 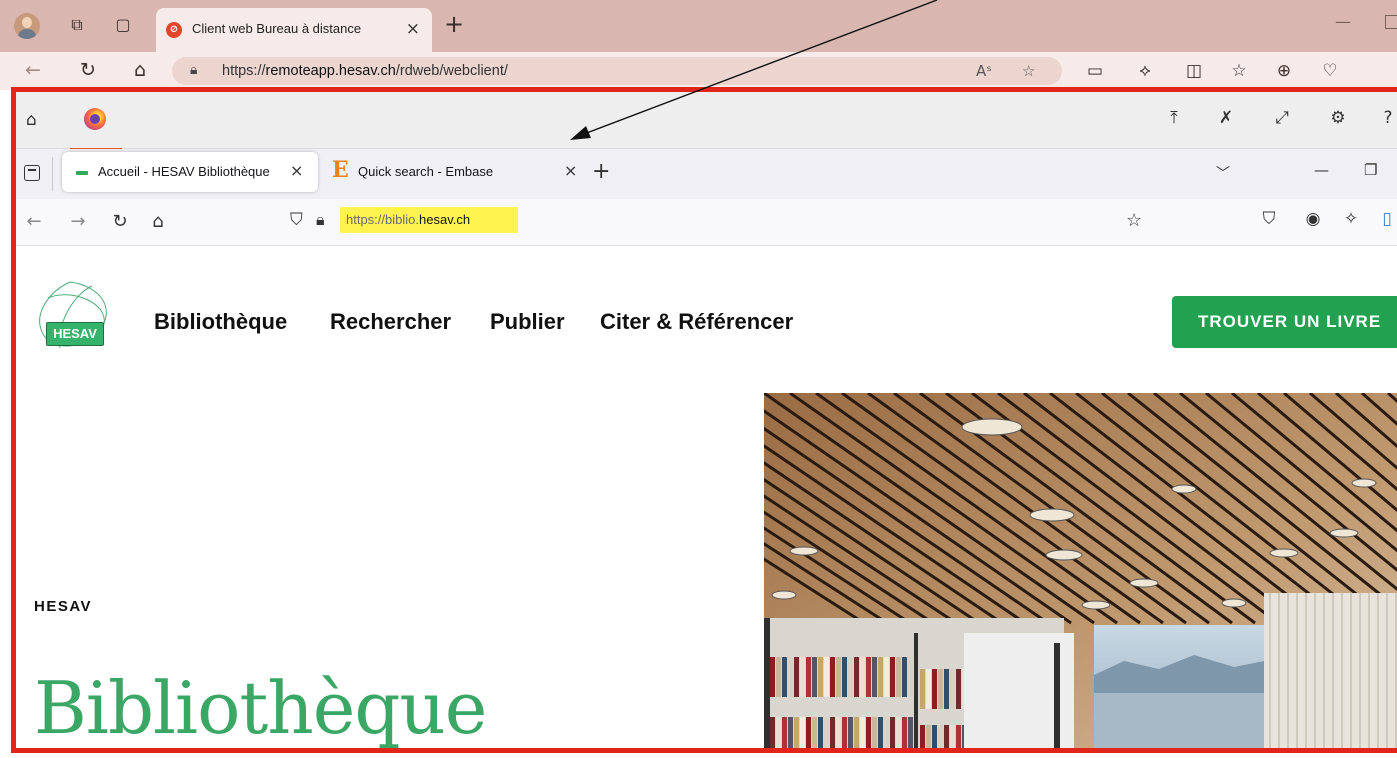 What do you see at coordinates (527, 322) in the screenshot?
I see `nav-publier: Publier` at bounding box center [527, 322].